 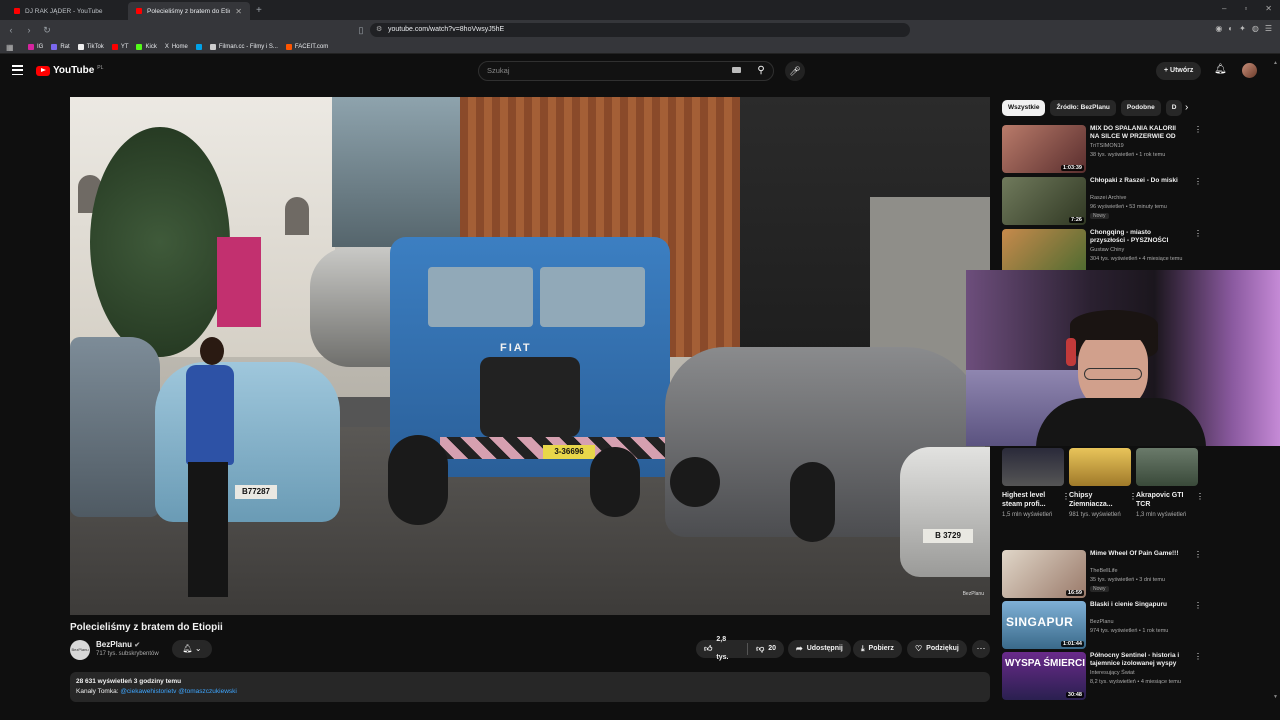 What do you see at coordinates (1218, 28) in the screenshot?
I see `extension-icon: ◉` at bounding box center [1218, 28].